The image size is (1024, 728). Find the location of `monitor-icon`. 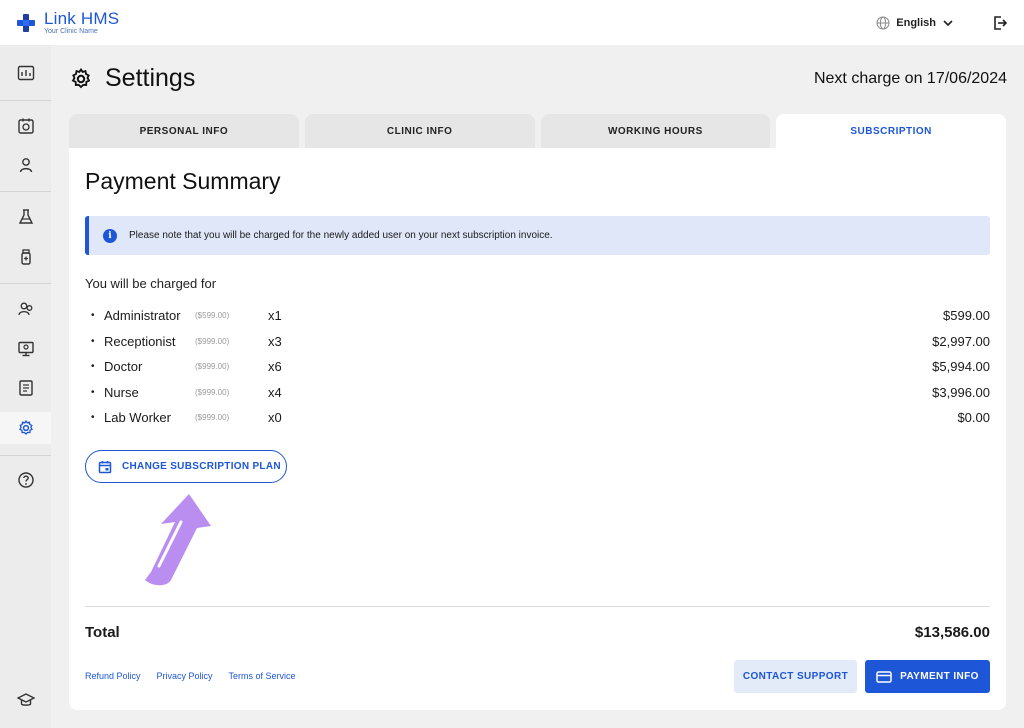

monitor-icon is located at coordinates (25, 349).